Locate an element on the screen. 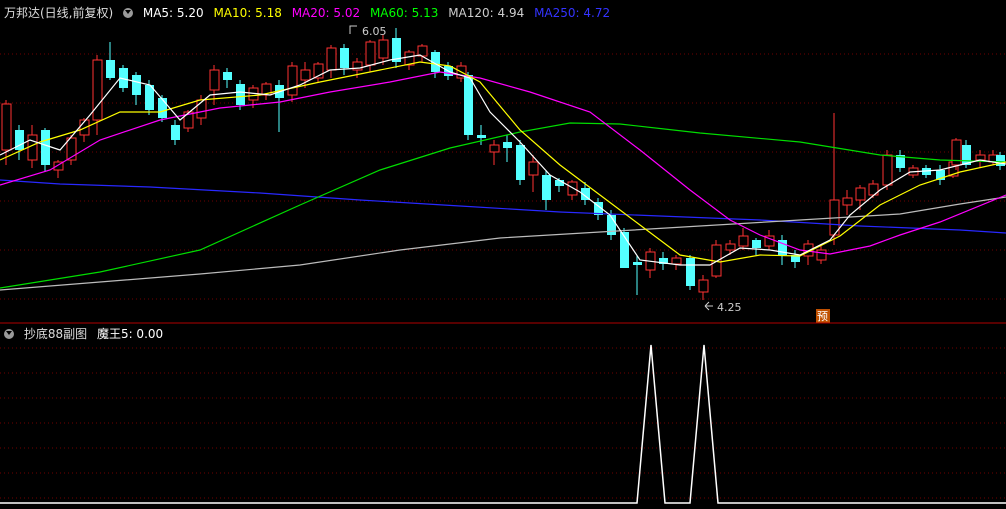 The width and height of the screenshot is (1006, 509). low-price-label: 4.25 is located at coordinates (729, 307).